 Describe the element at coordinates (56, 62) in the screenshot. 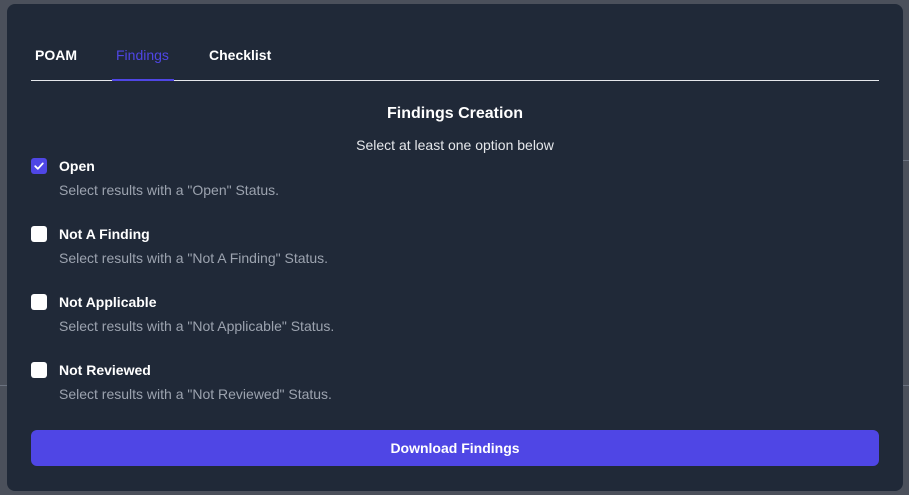

I see `tab-poam: POAM` at that location.